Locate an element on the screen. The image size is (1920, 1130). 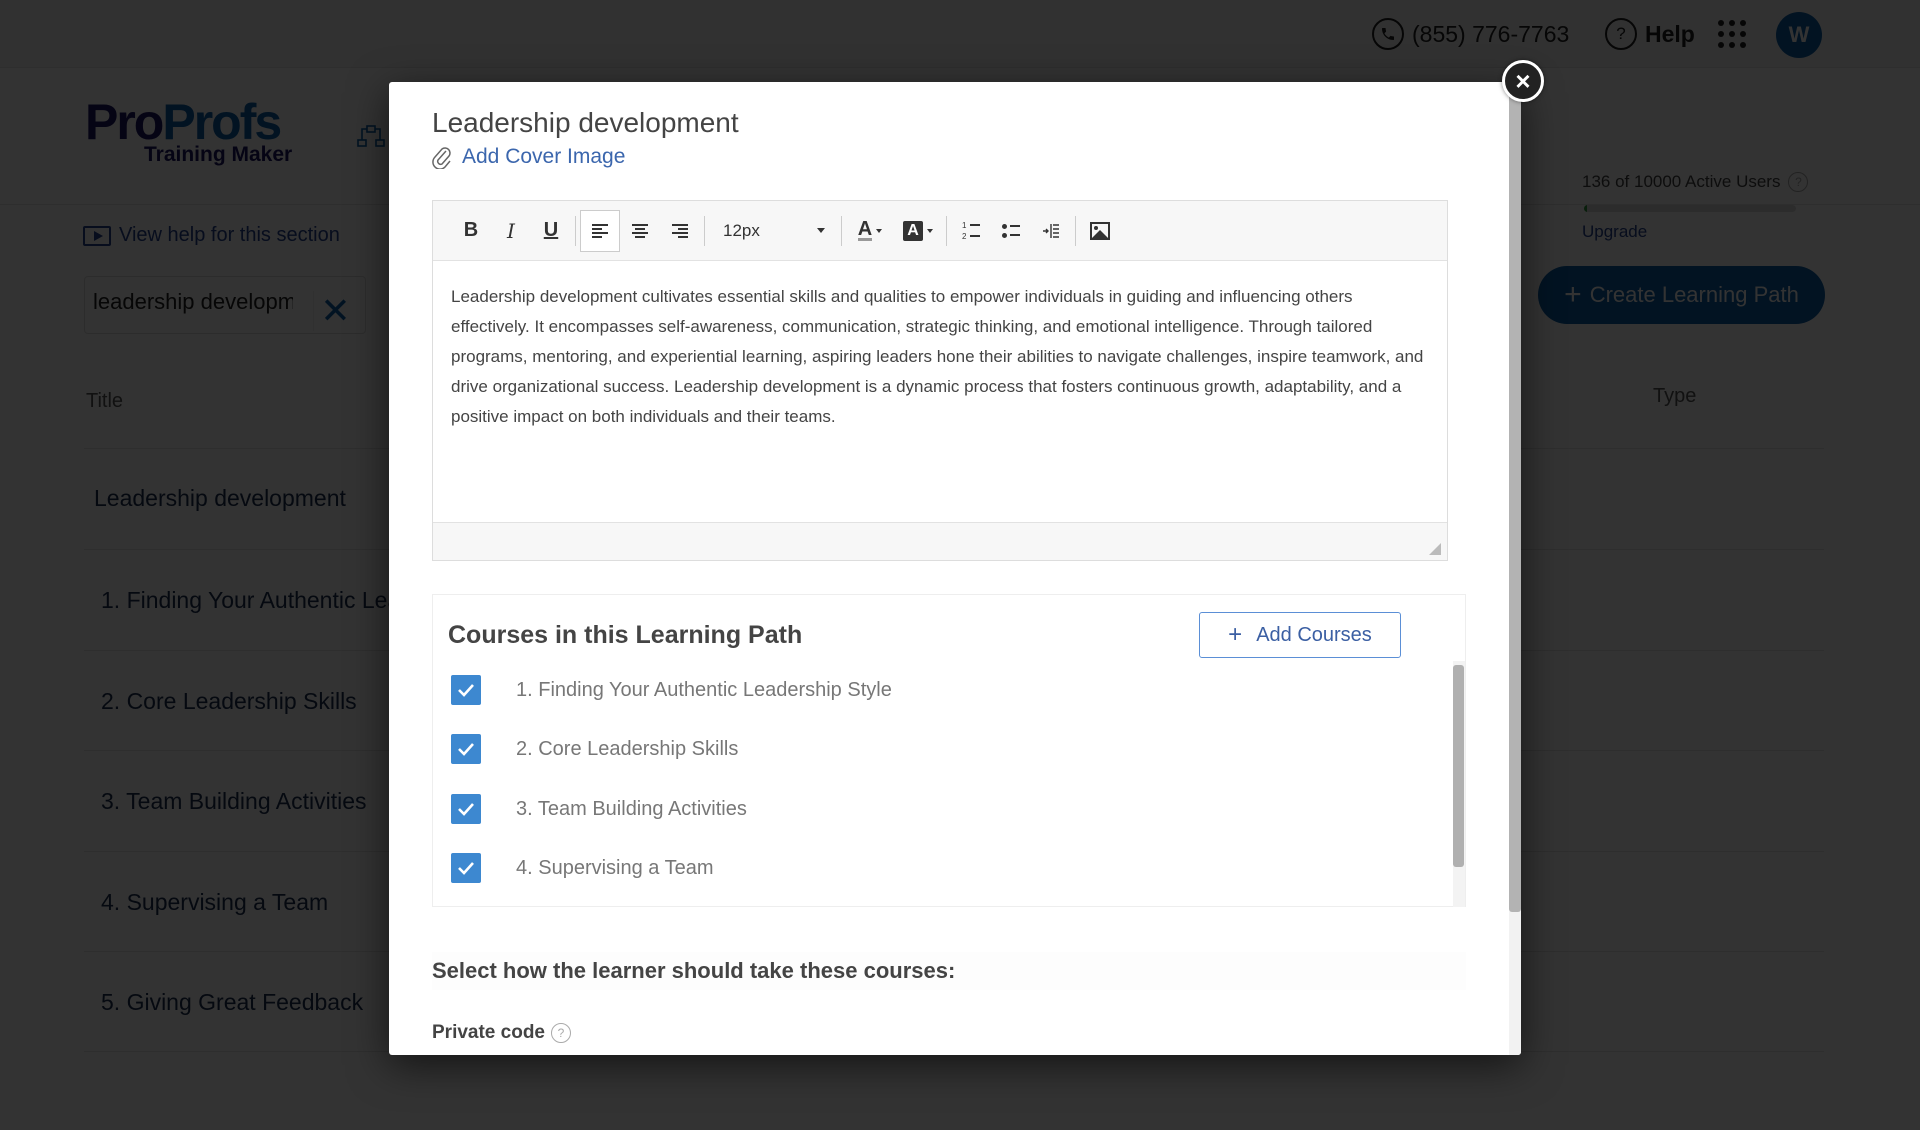
font-size-select: 12px is located at coordinates (773, 231).